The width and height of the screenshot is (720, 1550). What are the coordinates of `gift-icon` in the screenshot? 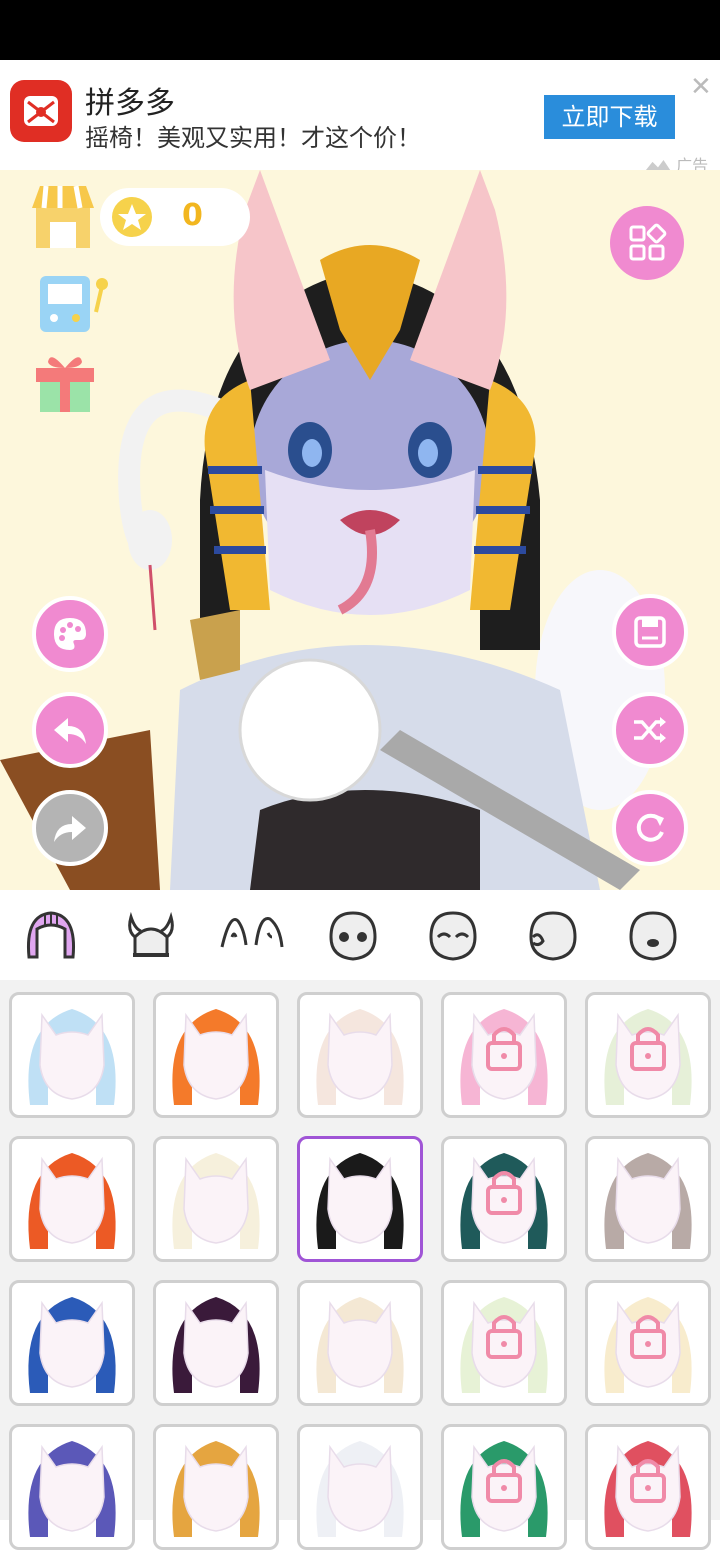 It's located at (65, 384).